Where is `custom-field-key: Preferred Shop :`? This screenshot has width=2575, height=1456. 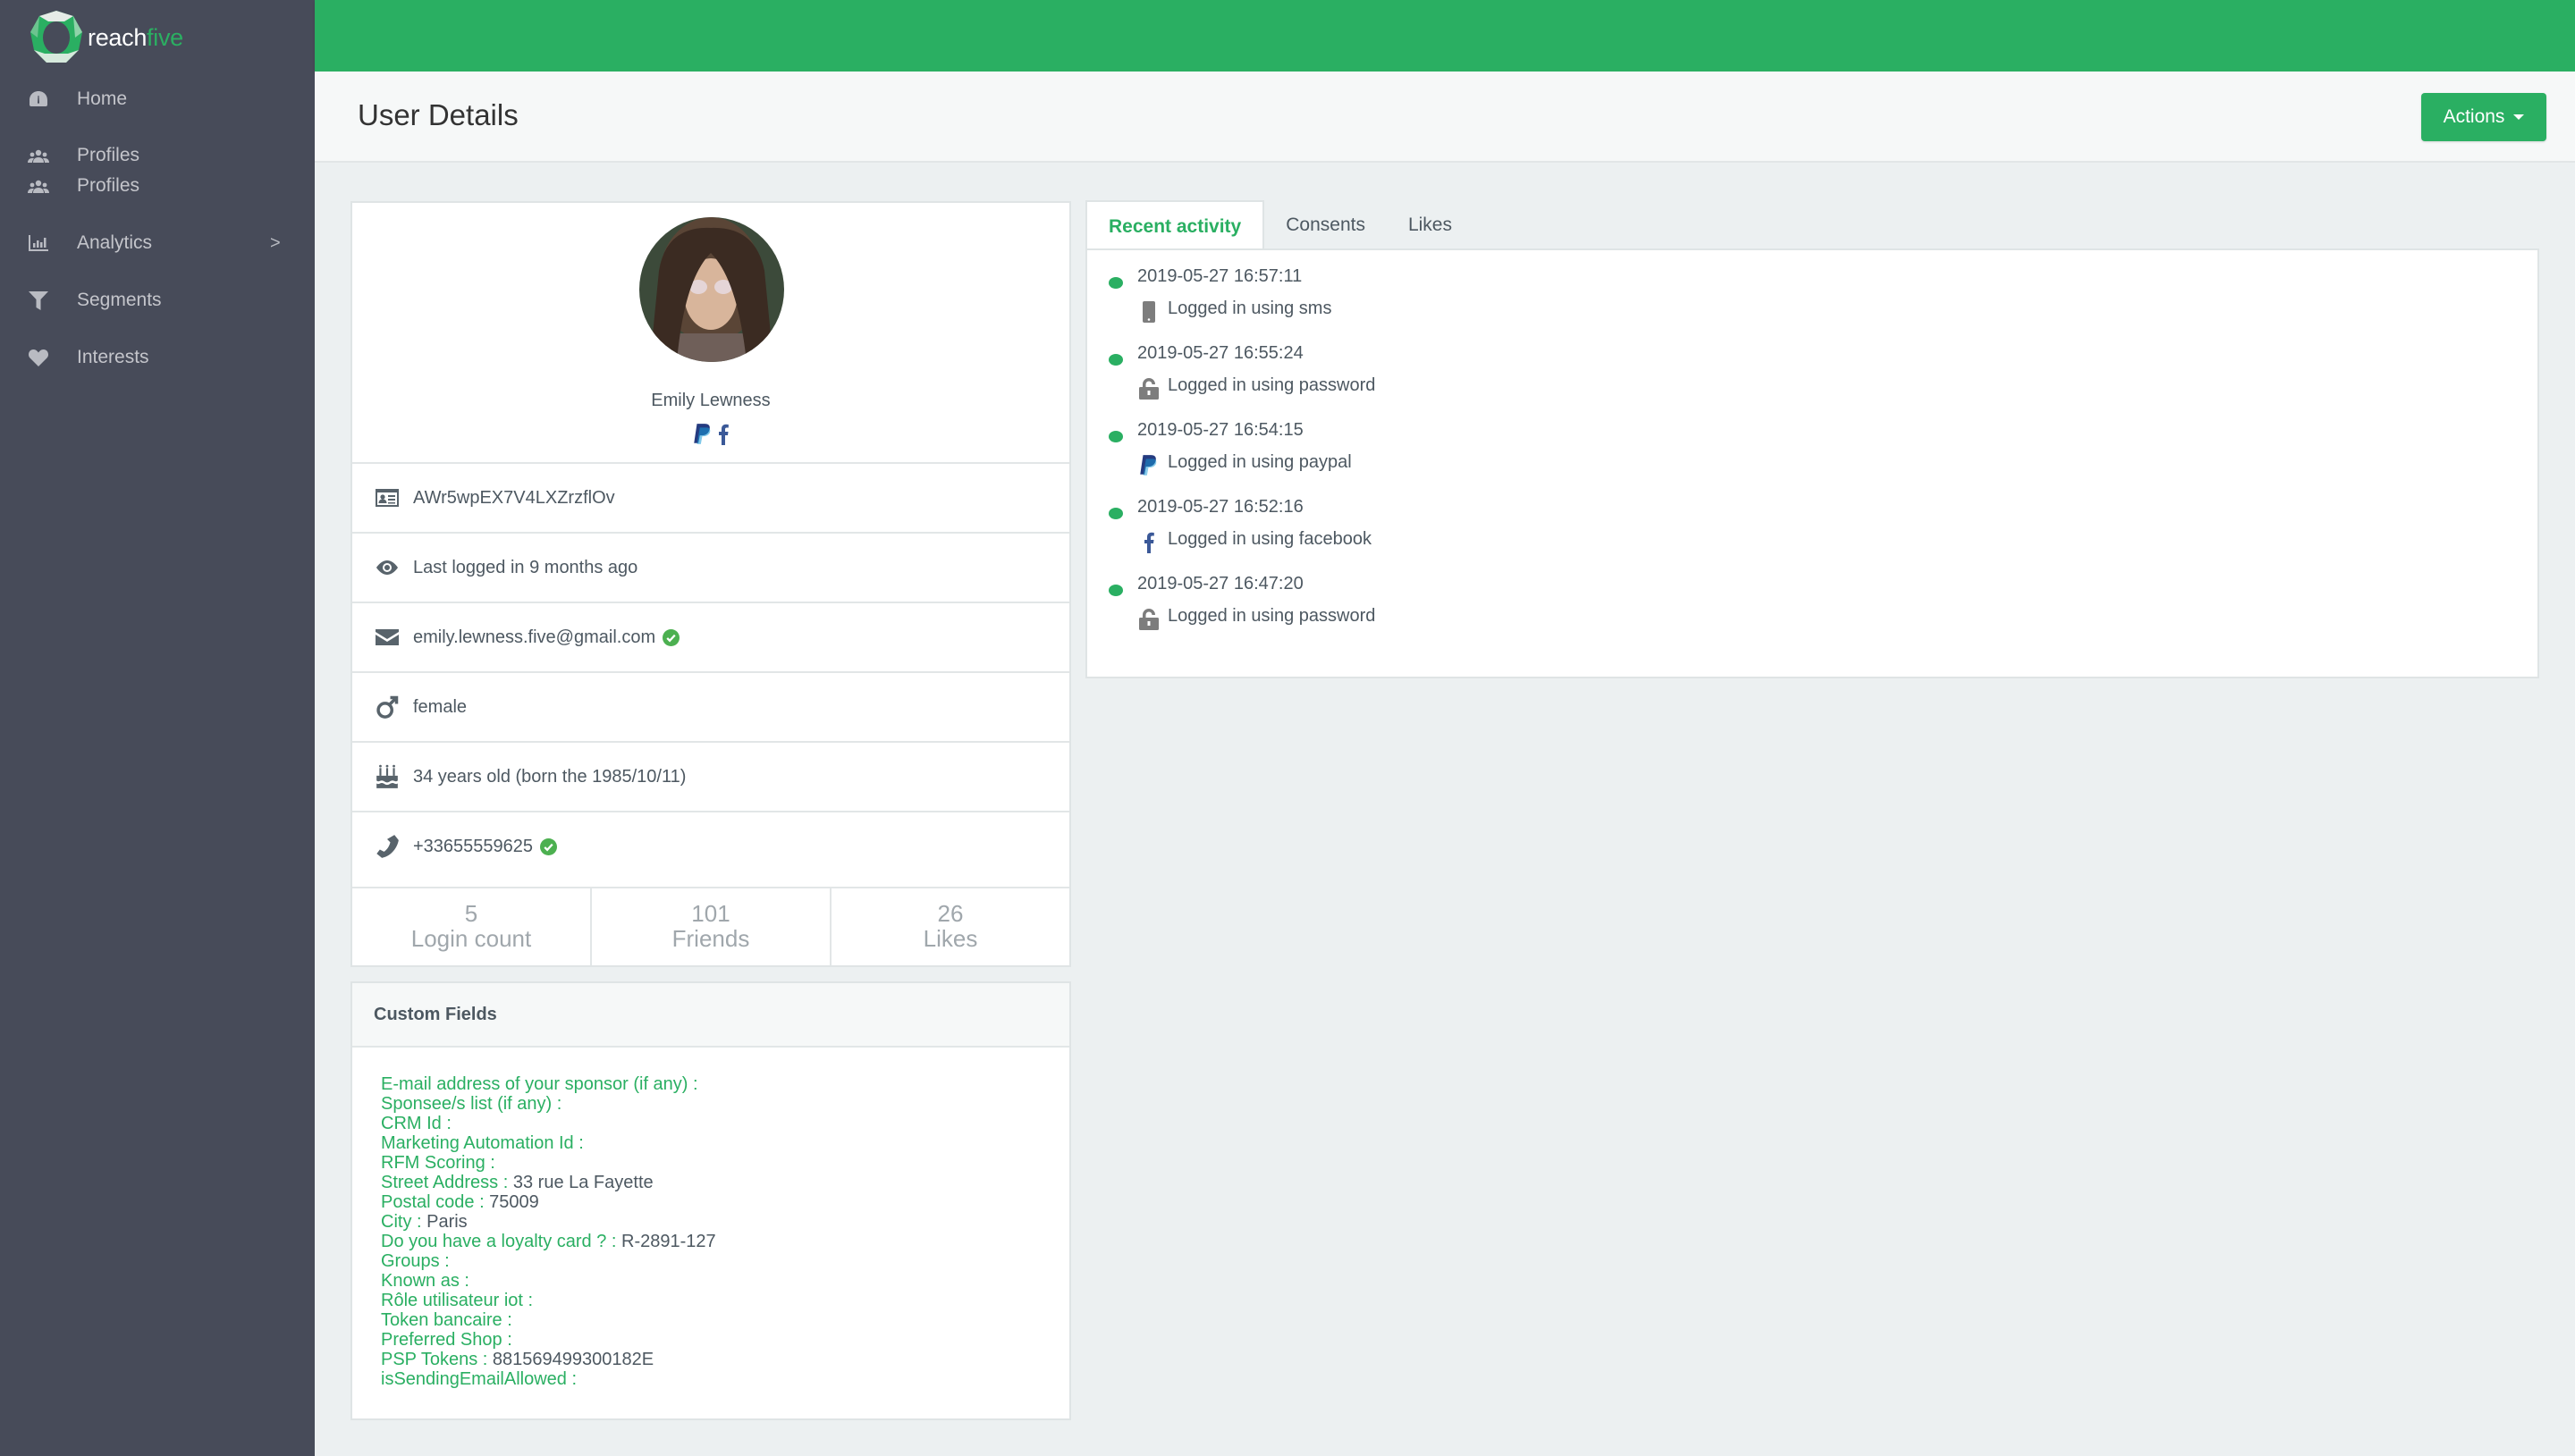 custom-field-key: Preferred Shop : is located at coordinates (446, 1340).